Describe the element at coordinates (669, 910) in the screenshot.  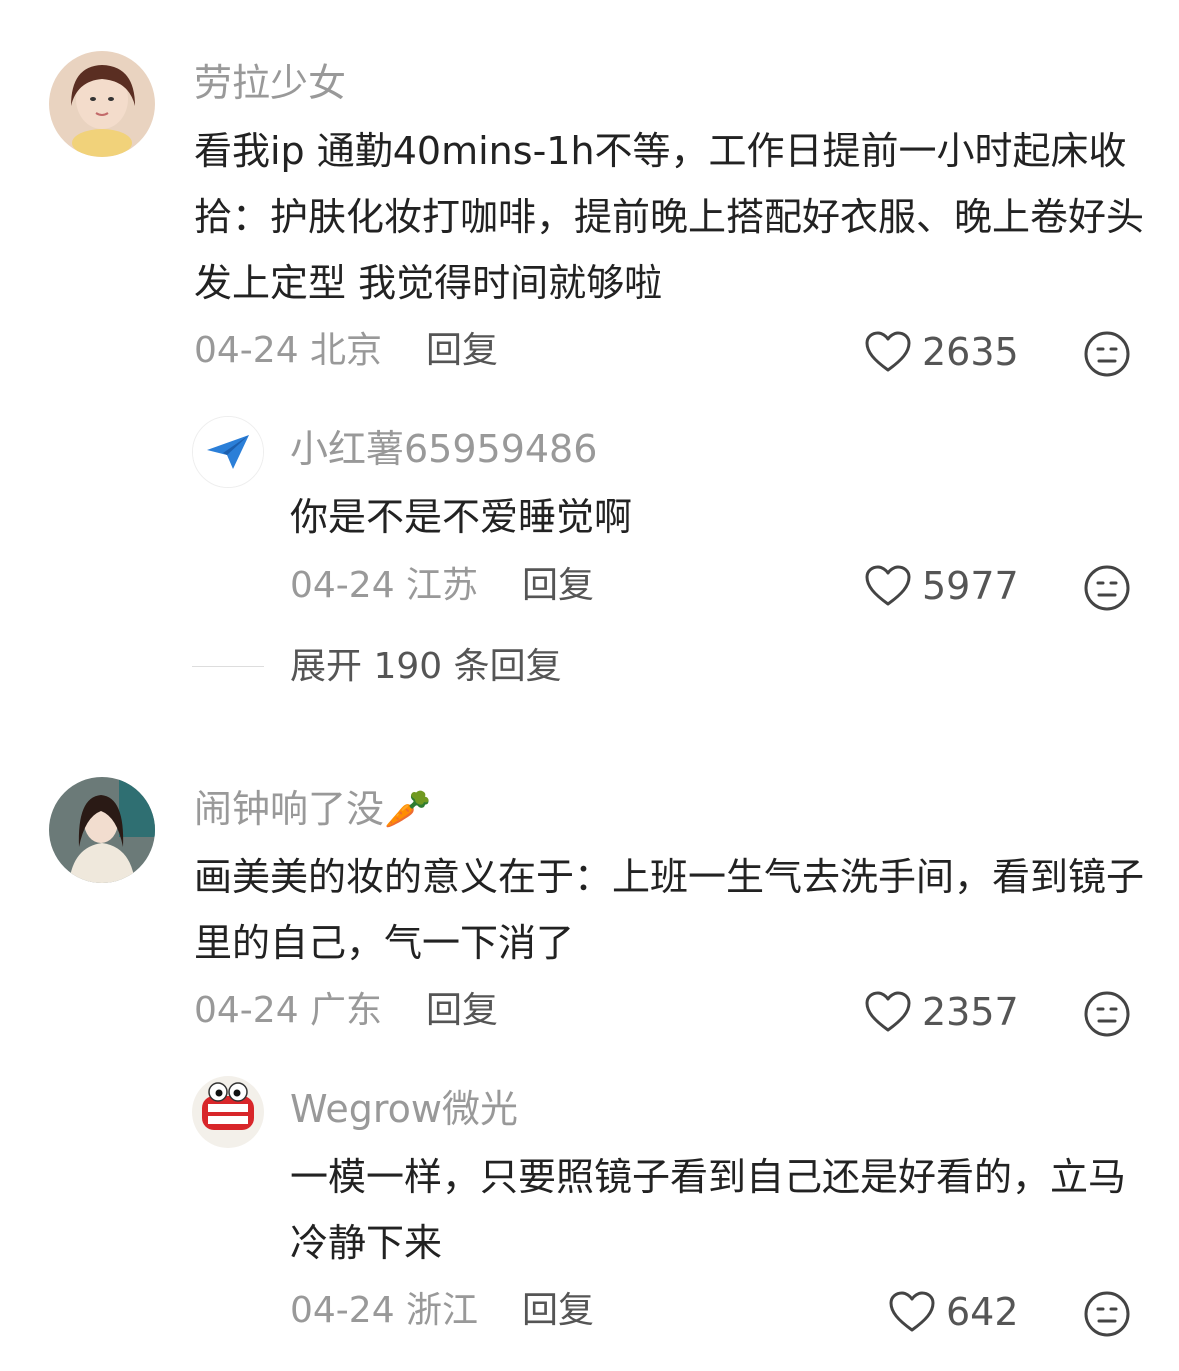
I see `comment-text: 画美美的妆的意义在于：上班一生气去洗手间，看到镜子里的自己，气一下消了` at that location.